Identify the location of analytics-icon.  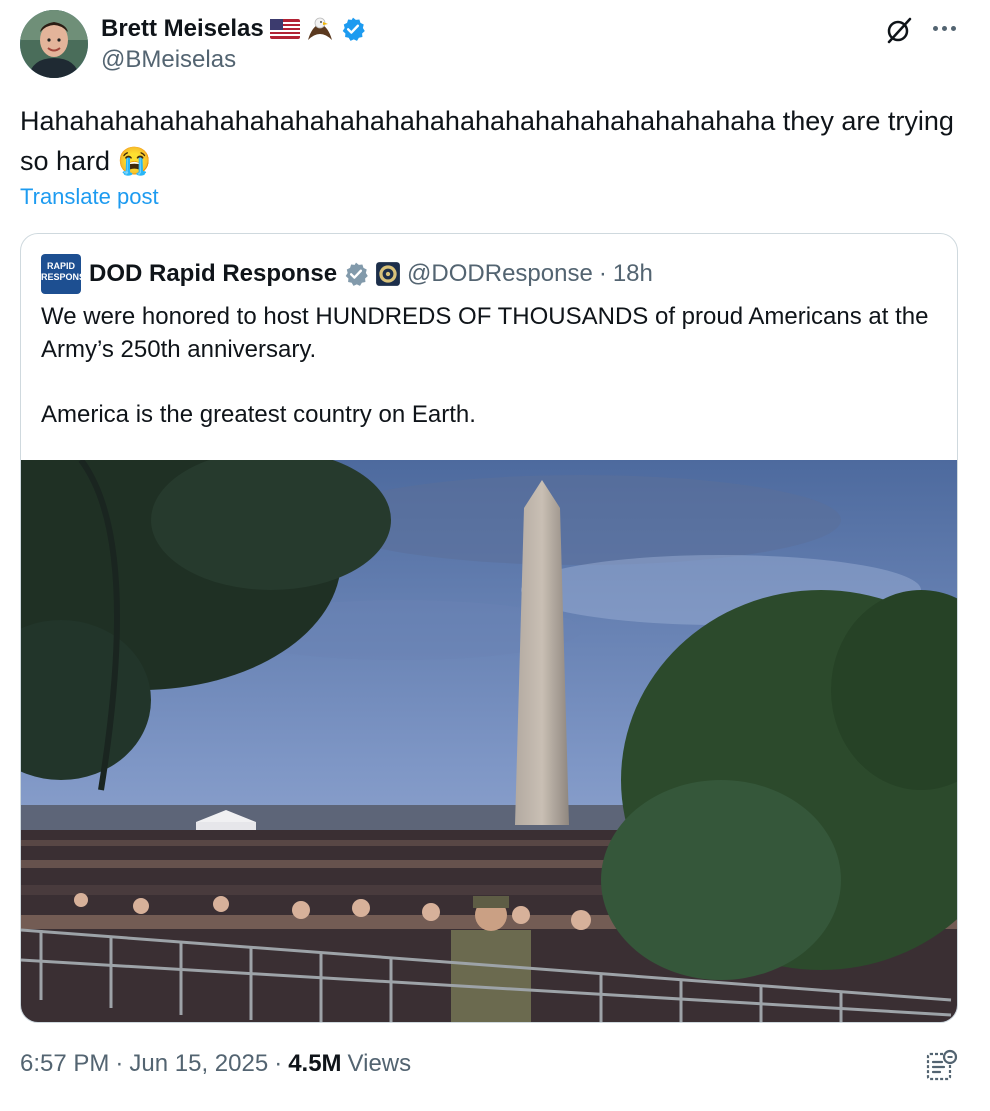
(942, 1065).